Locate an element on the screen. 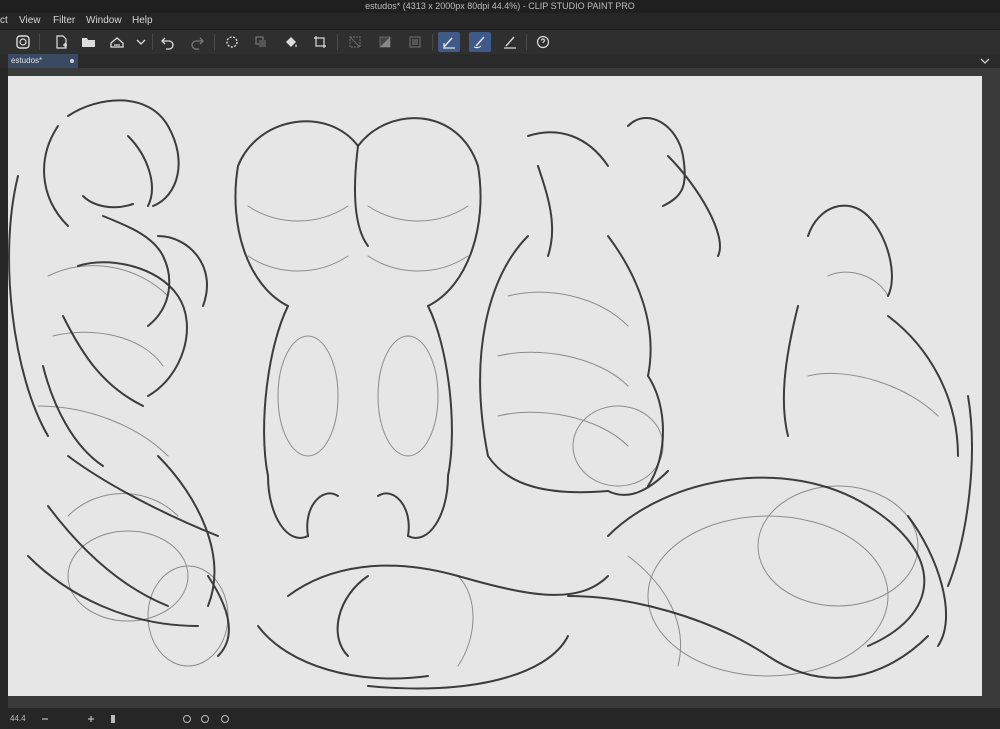 This screenshot has height=729, width=1000. invert-icon is located at coordinates (385, 42).